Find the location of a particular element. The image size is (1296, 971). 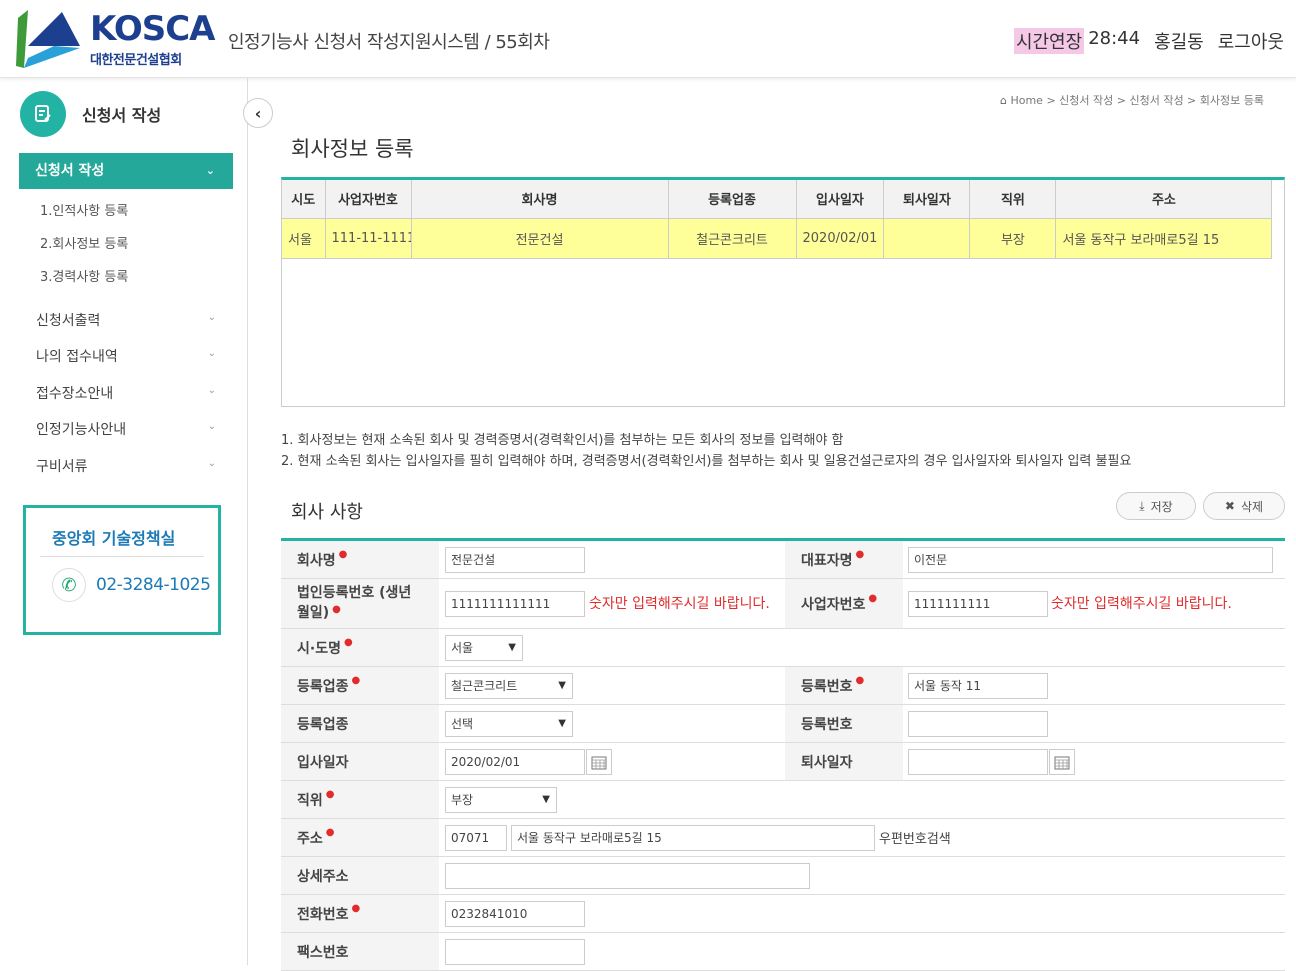

menu-my-receipts: 나의 접수내역 ⌄ is located at coordinates (126, 356).